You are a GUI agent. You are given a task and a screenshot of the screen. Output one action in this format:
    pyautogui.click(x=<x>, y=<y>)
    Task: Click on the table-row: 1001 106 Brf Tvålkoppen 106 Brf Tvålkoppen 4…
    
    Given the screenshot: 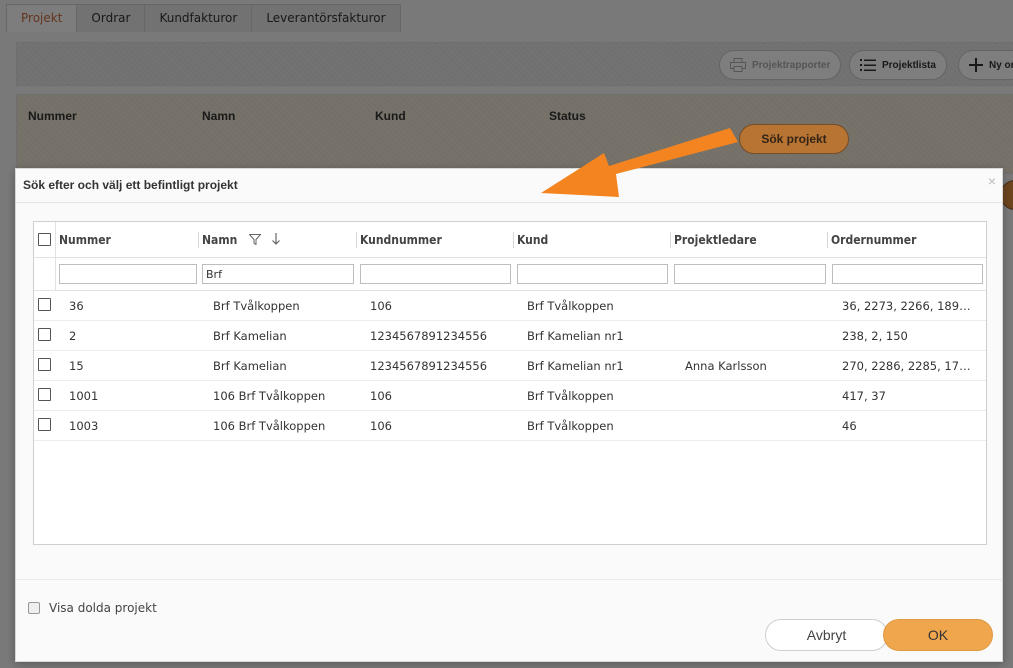 What is the action you would take?
    pyautogui.click(x=510, y=396)
    